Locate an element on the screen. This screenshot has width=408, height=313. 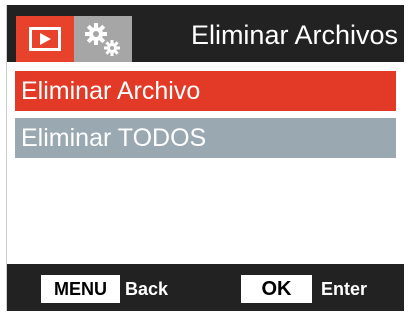
page-title: Eliminar Archivos is located at coordinates (294, 35).